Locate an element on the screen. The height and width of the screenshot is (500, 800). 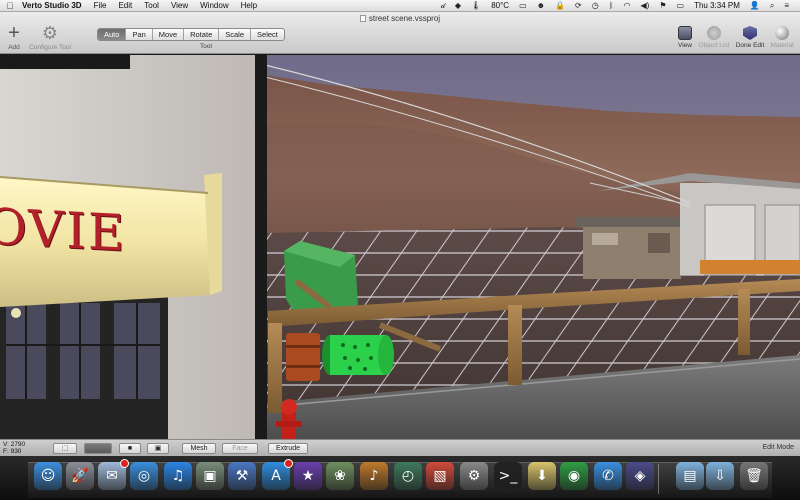
document-icon is located at coordinates (362, 18).